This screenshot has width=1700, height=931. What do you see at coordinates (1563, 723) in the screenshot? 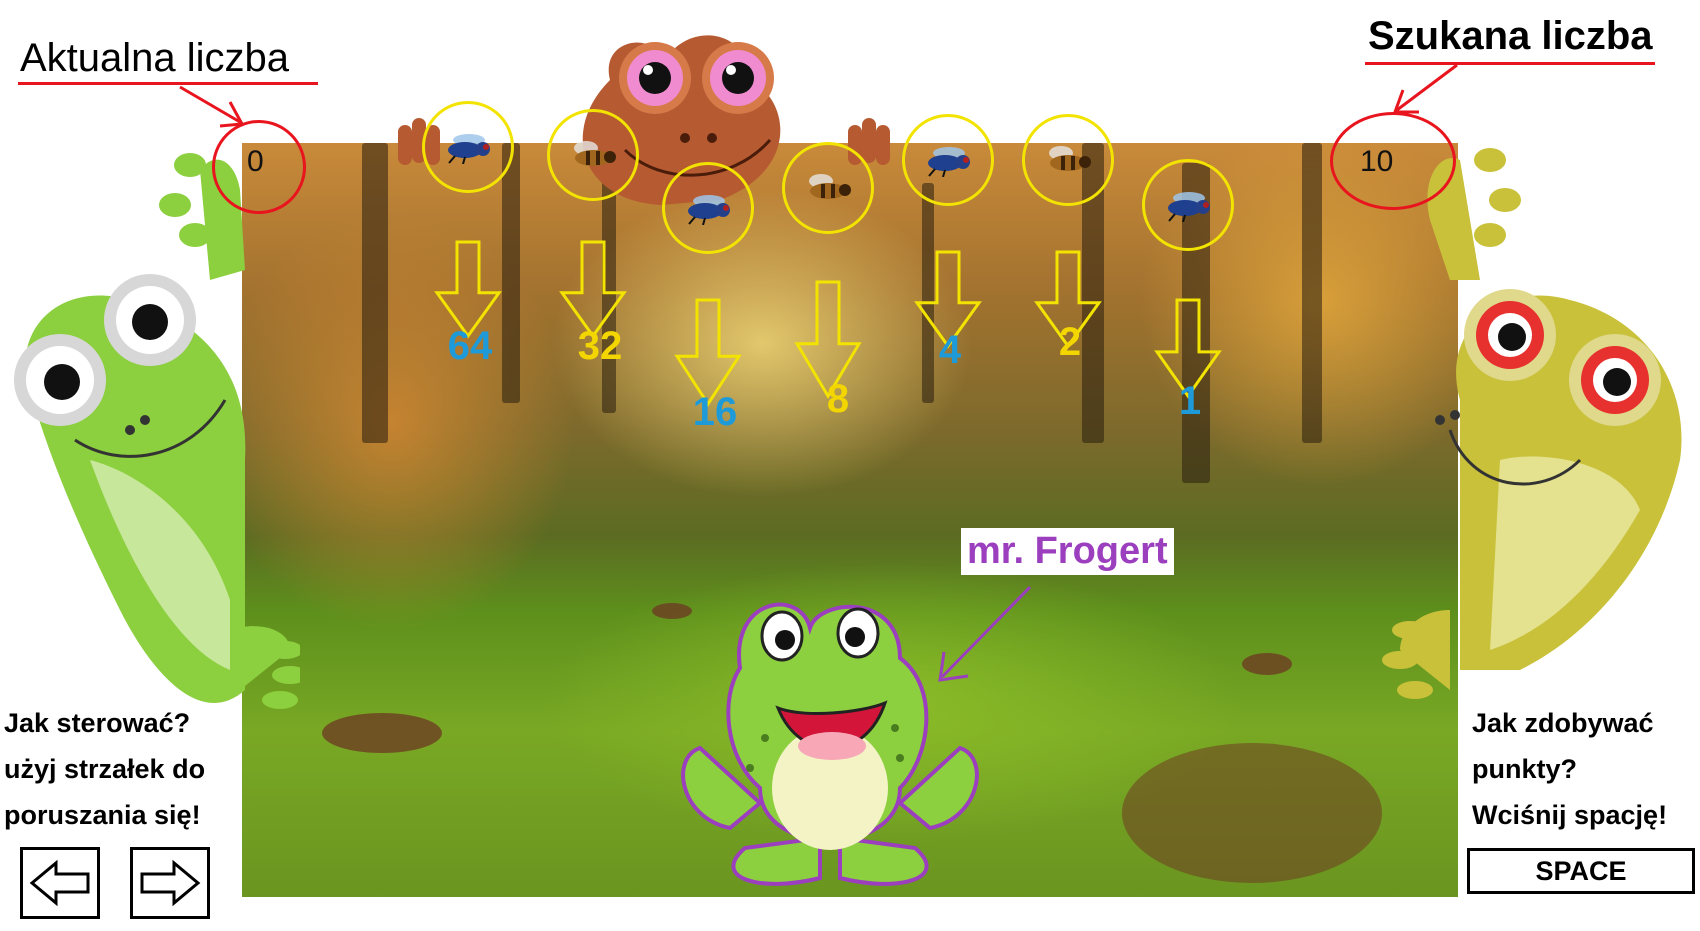
I see `scoring-help-line-1: Jak zdobywać` at bounding box center [1563, 723].